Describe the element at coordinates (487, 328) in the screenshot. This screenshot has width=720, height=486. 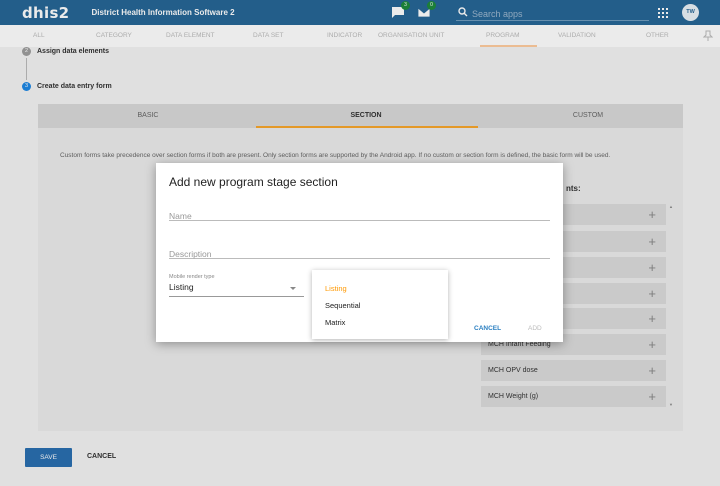
I see `dialog-cancel-button: CANCEL` at that location.